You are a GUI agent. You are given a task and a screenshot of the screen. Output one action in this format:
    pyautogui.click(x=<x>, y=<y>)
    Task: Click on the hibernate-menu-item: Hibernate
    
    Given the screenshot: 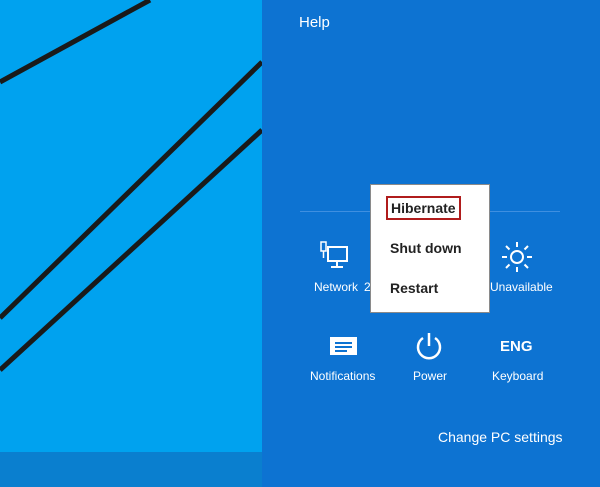 What is the action you would take?
    pyautogui.click(x=423, y=208)
    